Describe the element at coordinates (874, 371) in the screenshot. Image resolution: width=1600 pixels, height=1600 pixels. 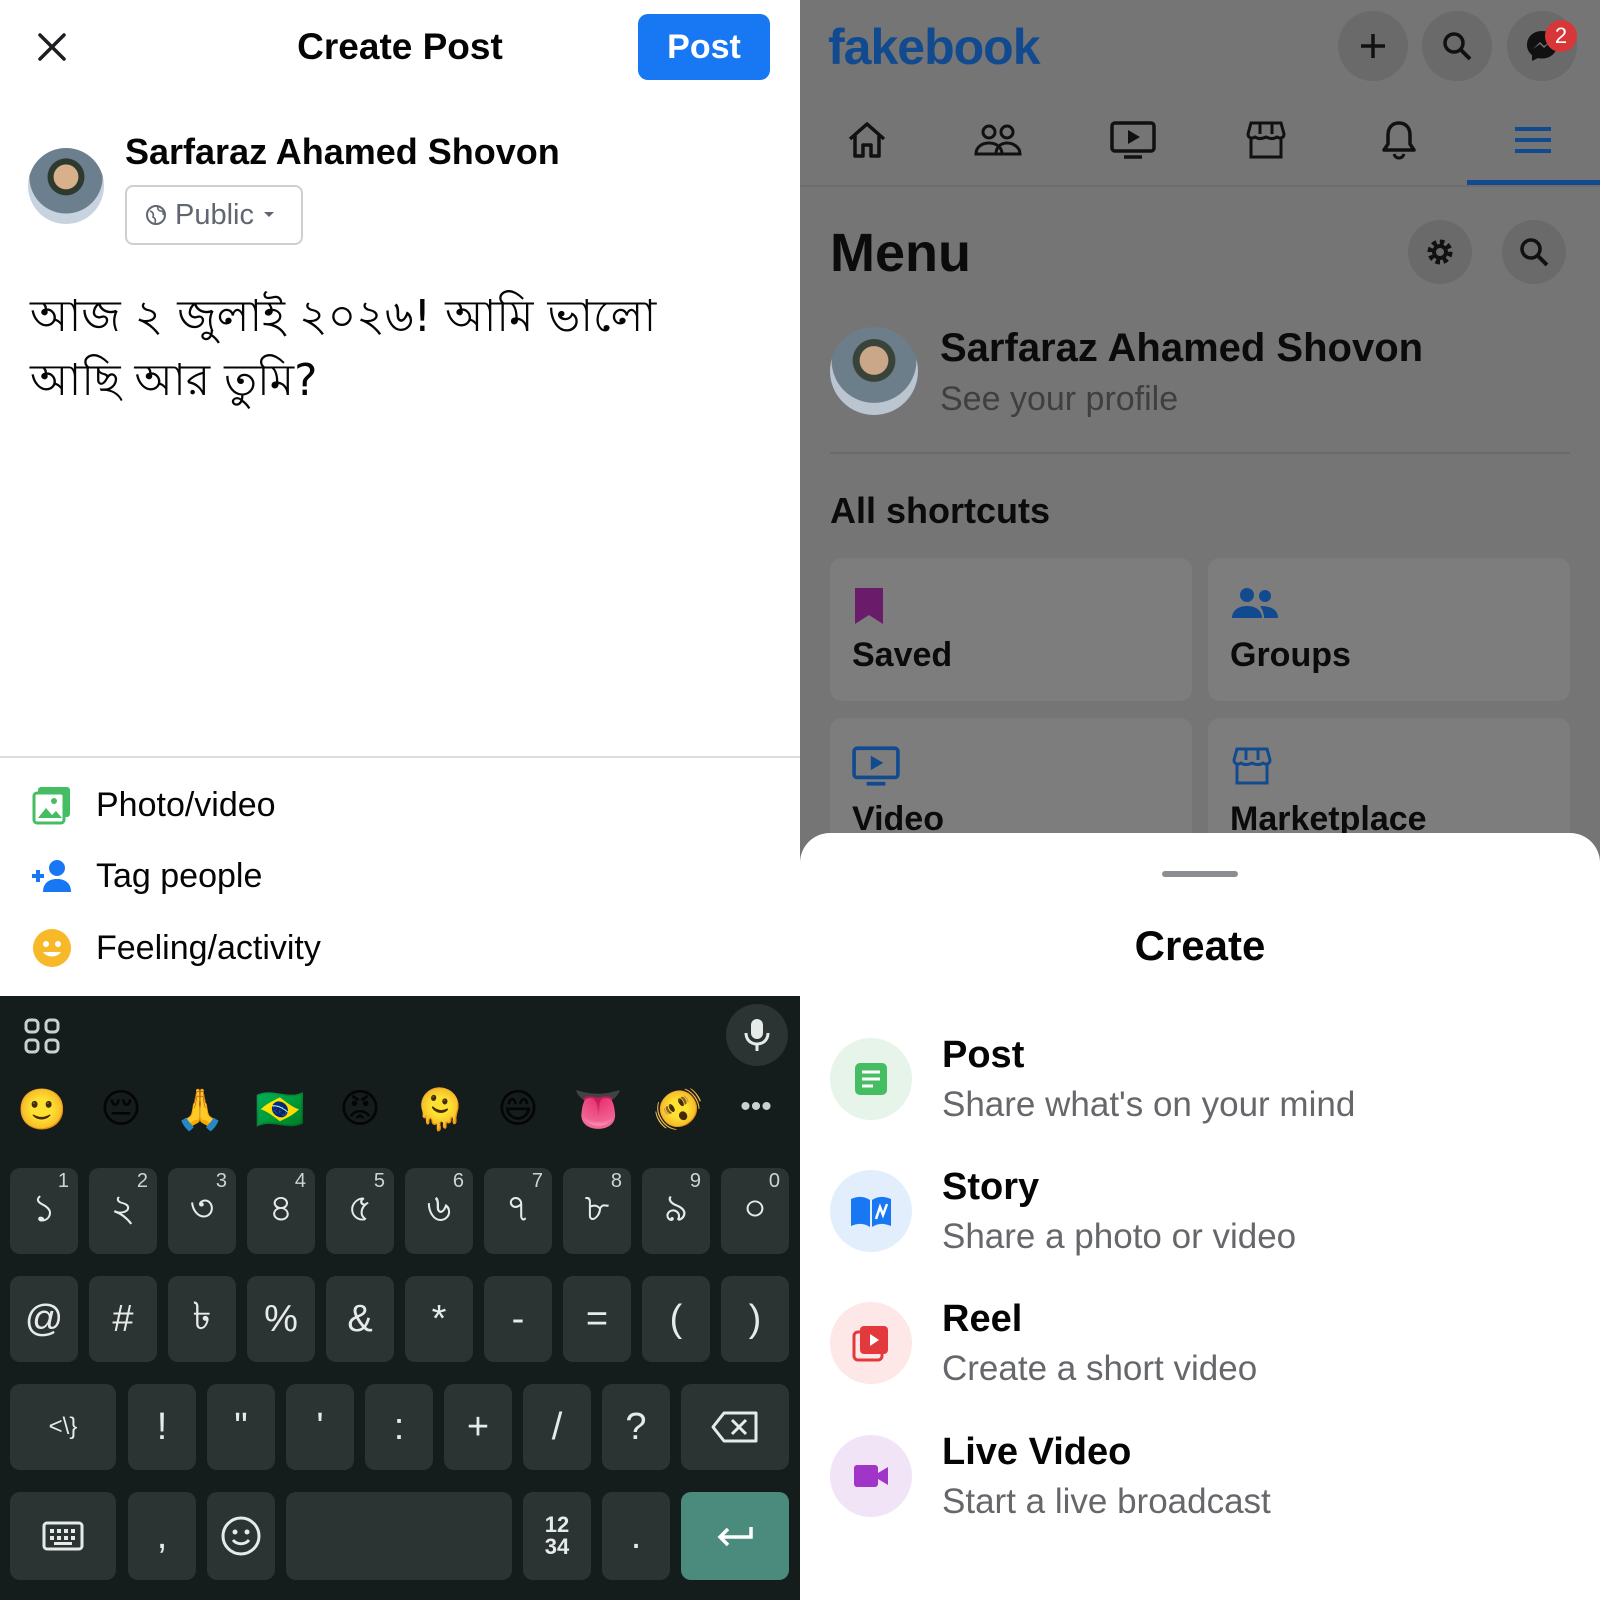
I see `profile-avatar` at that location.